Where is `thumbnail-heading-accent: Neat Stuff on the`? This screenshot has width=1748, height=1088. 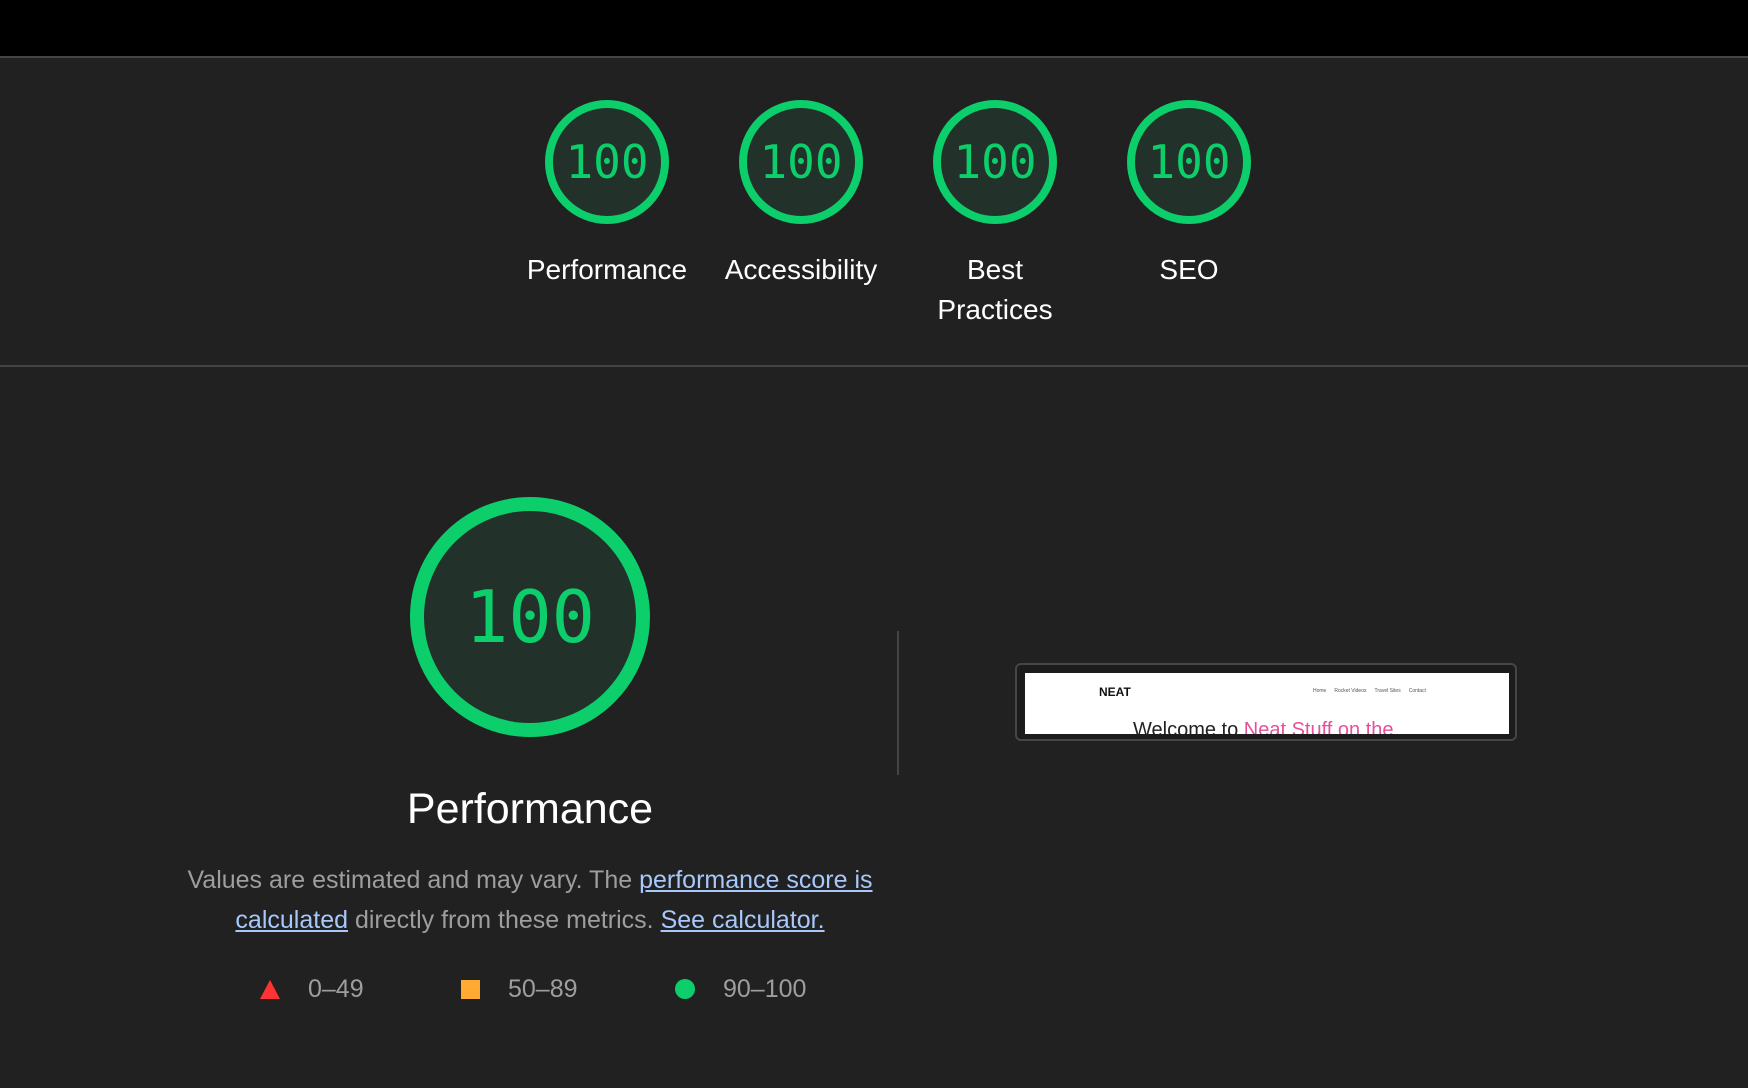
thumbnail-heading-accent: Neat Stuff on the is located at coordinates (1318, 726).